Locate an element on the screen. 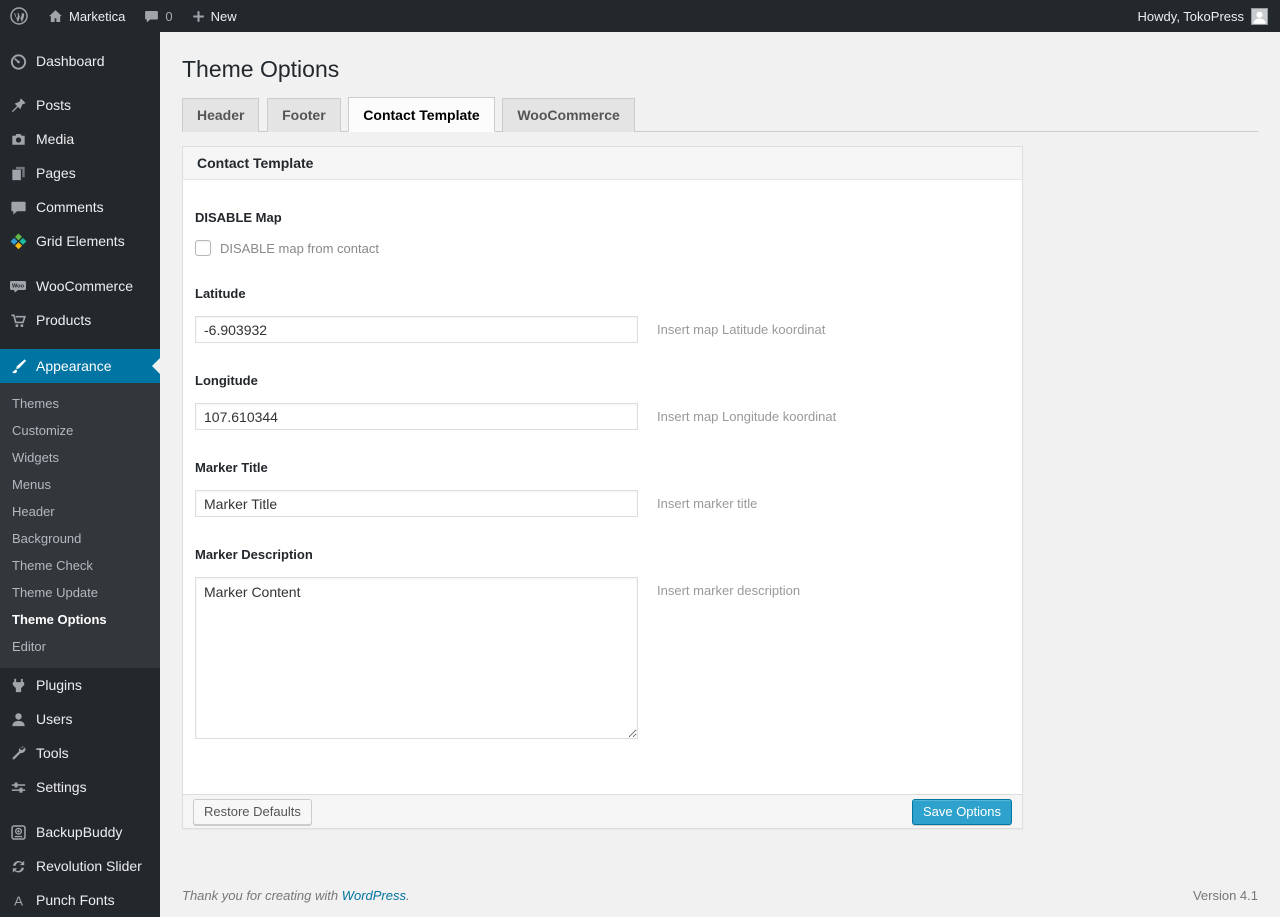 The image size is (1280, 917). cart-icon is located at coordinates (18, 320).